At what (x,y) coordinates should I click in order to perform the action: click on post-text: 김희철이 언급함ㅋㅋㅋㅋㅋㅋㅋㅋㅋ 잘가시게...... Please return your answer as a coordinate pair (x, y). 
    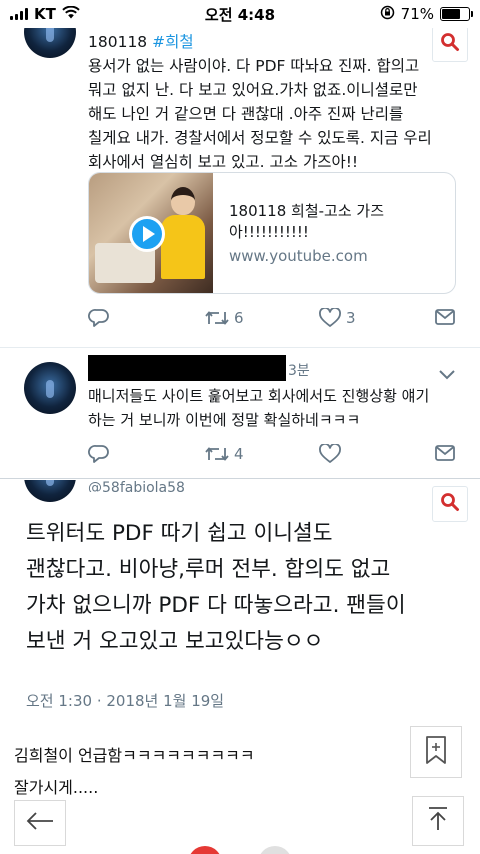
    Looking at the image, I should click on (134, 771).